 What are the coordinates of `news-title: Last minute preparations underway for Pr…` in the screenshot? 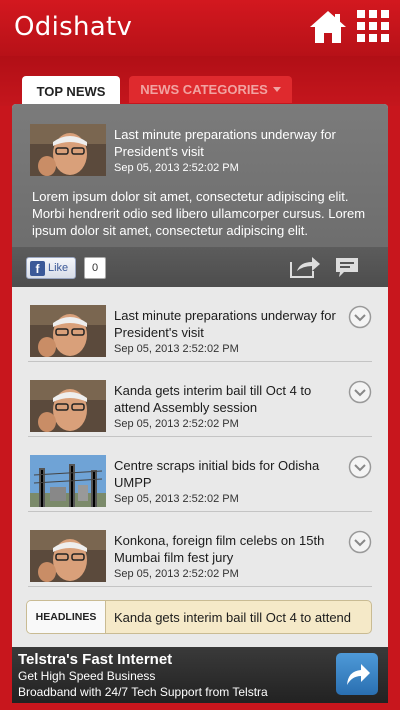 It's located at (225, 324).